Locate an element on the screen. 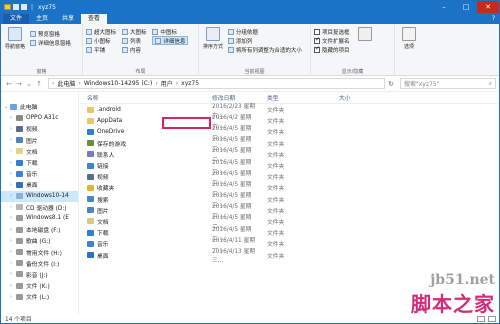 The image size is (500, 324). sidebar-item: › 文件 (L:) is located at coordinates (39, 296).